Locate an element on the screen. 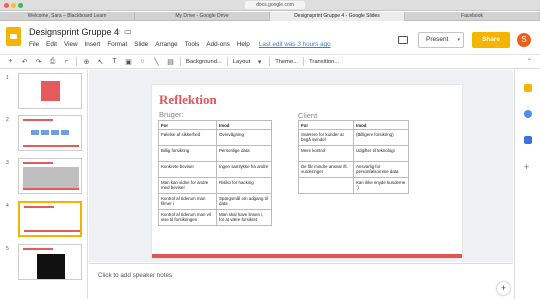 The image size is (540, 299). menu-edit: Edit is located at coordinates (51, 44).